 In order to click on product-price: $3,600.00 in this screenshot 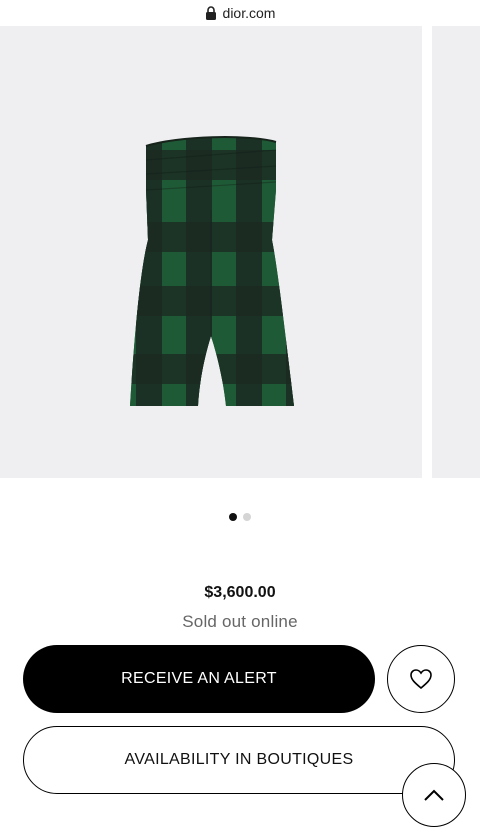, I will do `click(240, 592)`.